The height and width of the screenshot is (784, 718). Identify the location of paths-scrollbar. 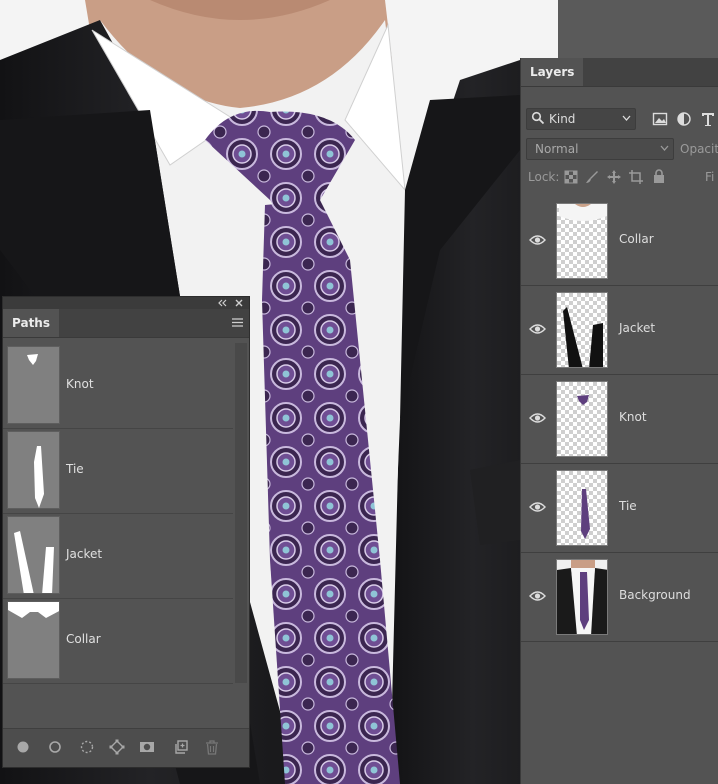
(241, 513).